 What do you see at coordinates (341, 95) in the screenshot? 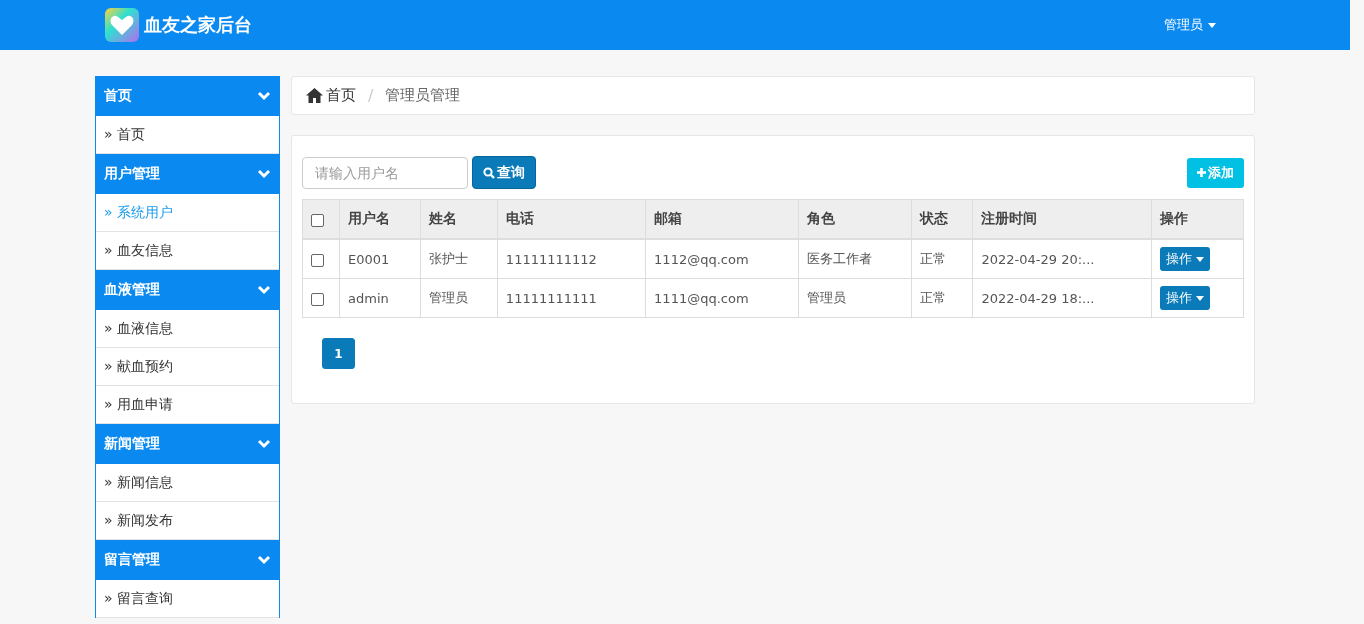
I see `breadcrumb-link: 首页` at bounding box center [341, 95].